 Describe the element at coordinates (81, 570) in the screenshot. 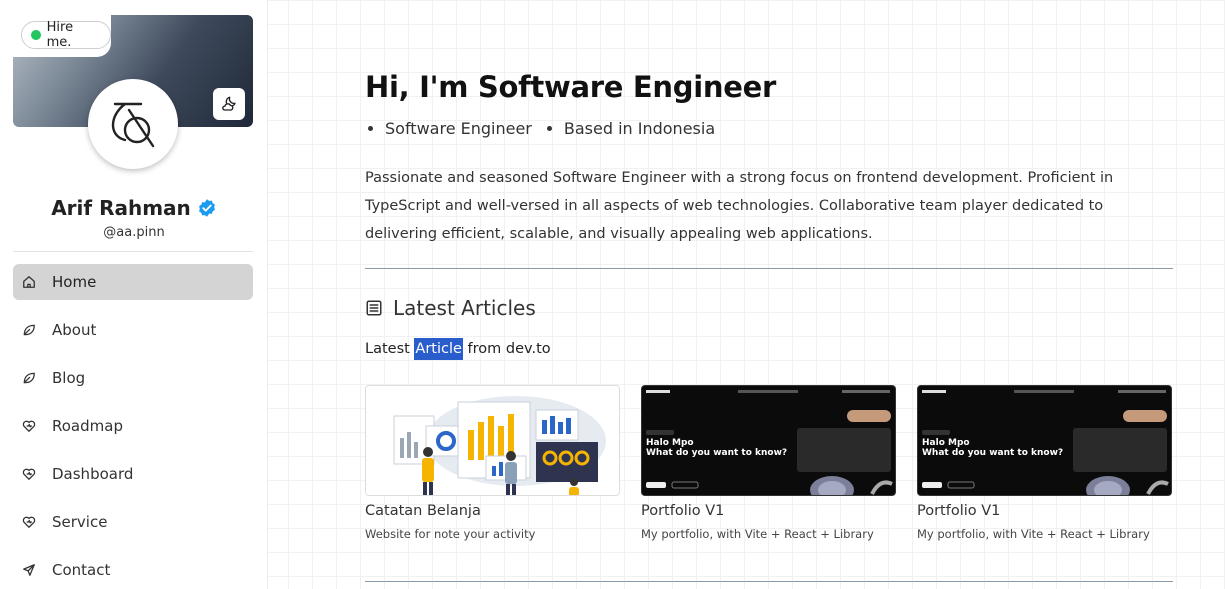

I see `sidebar-item-label: Contact` at that location.